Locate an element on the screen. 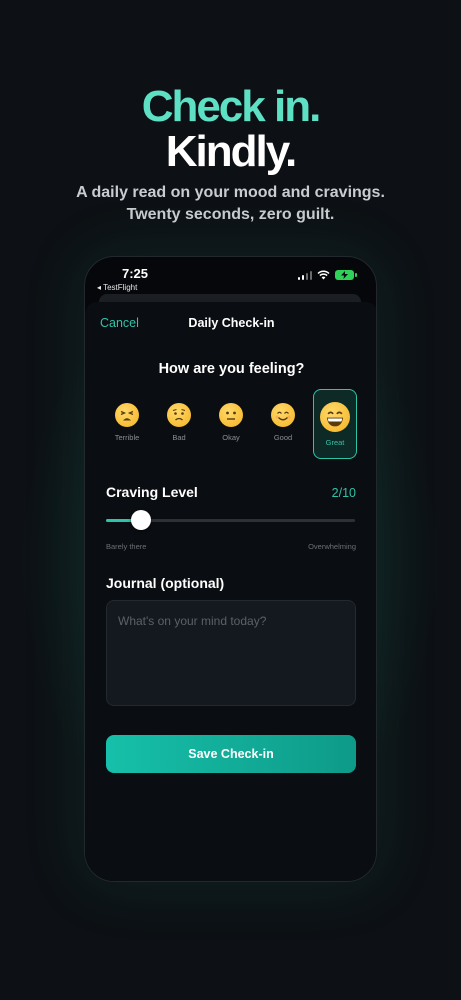 The image size is (461, 1000). mood-option-bad: Bad is located at coordinates (179, 424).